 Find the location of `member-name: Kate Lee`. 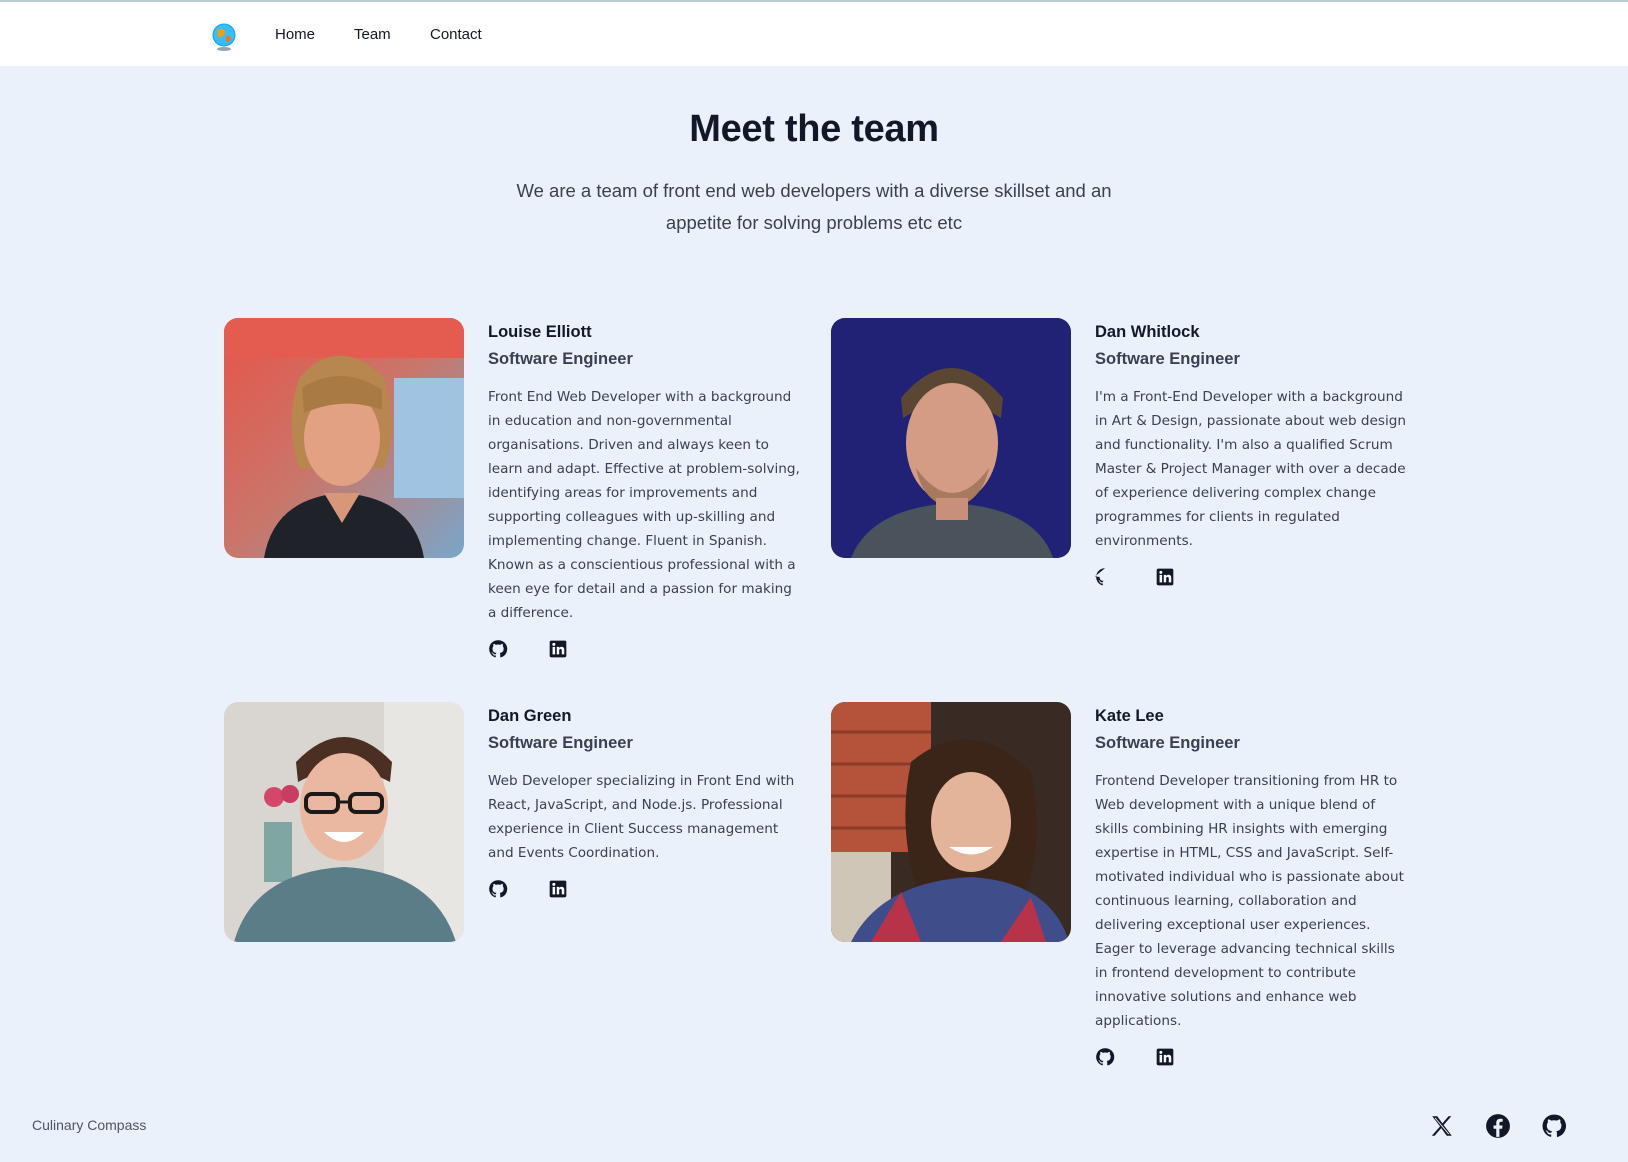

member-name: Kate Lee is located at coordinates (1129, 716).